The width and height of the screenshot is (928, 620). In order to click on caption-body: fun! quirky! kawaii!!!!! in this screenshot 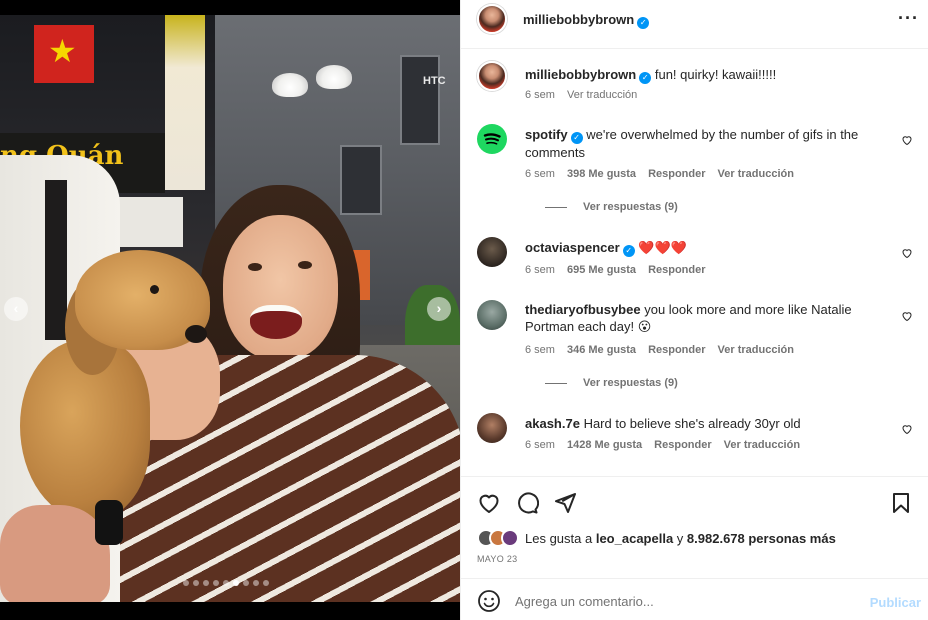, I will do `click(715, 74)`.